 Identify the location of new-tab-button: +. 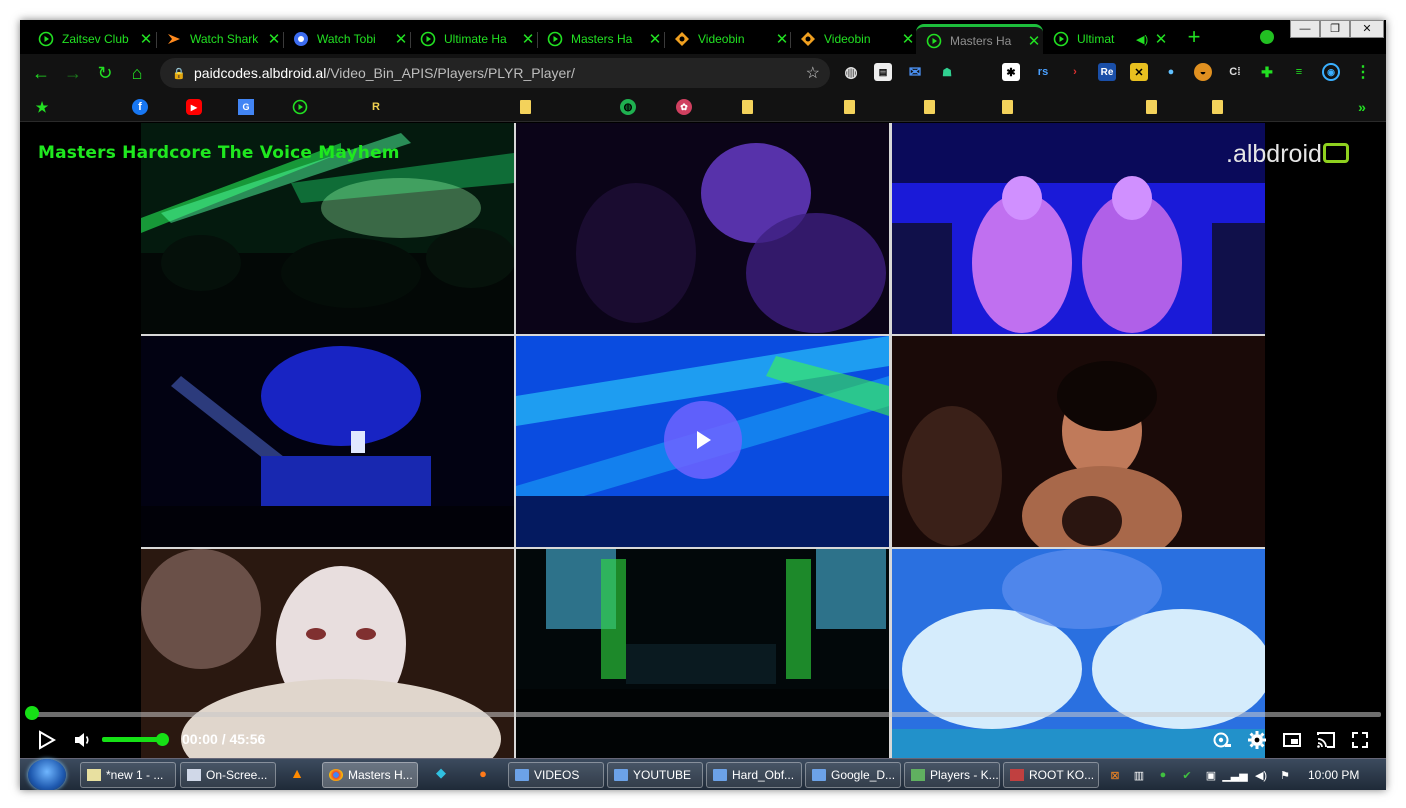
(1194, 38).